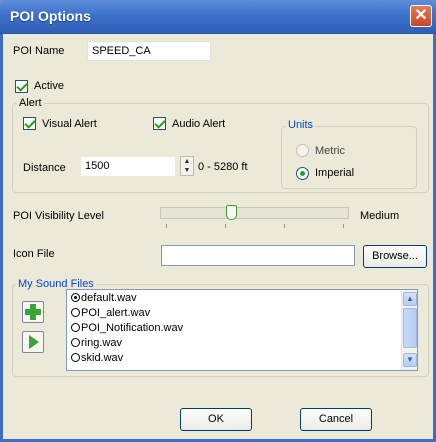 The image size is (436, 442). I want to click on play-icon, so click(34, 342).